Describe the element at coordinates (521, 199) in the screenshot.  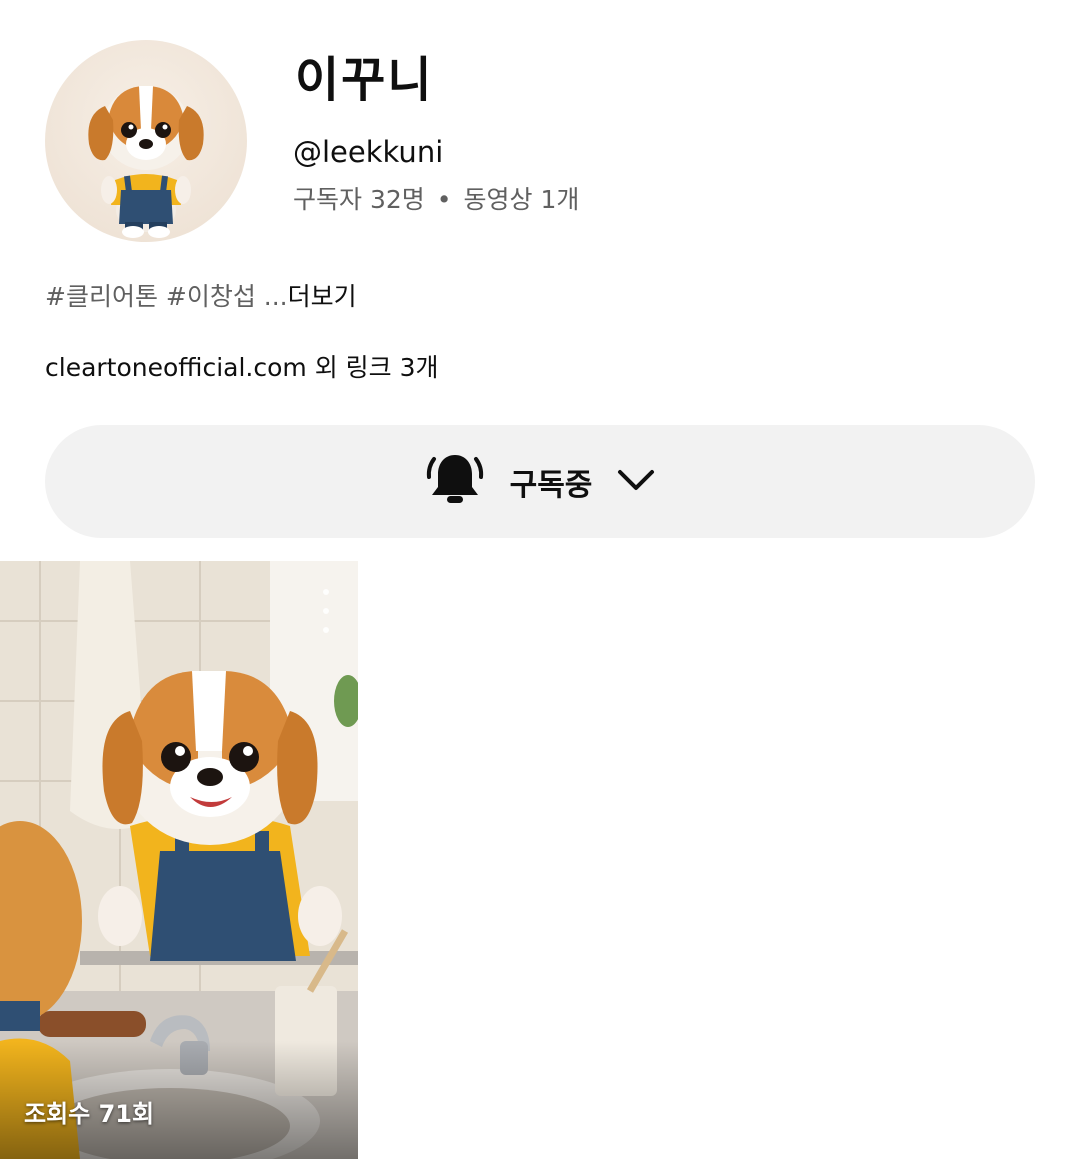
I see `video-count: 동영상 1개` at that location.